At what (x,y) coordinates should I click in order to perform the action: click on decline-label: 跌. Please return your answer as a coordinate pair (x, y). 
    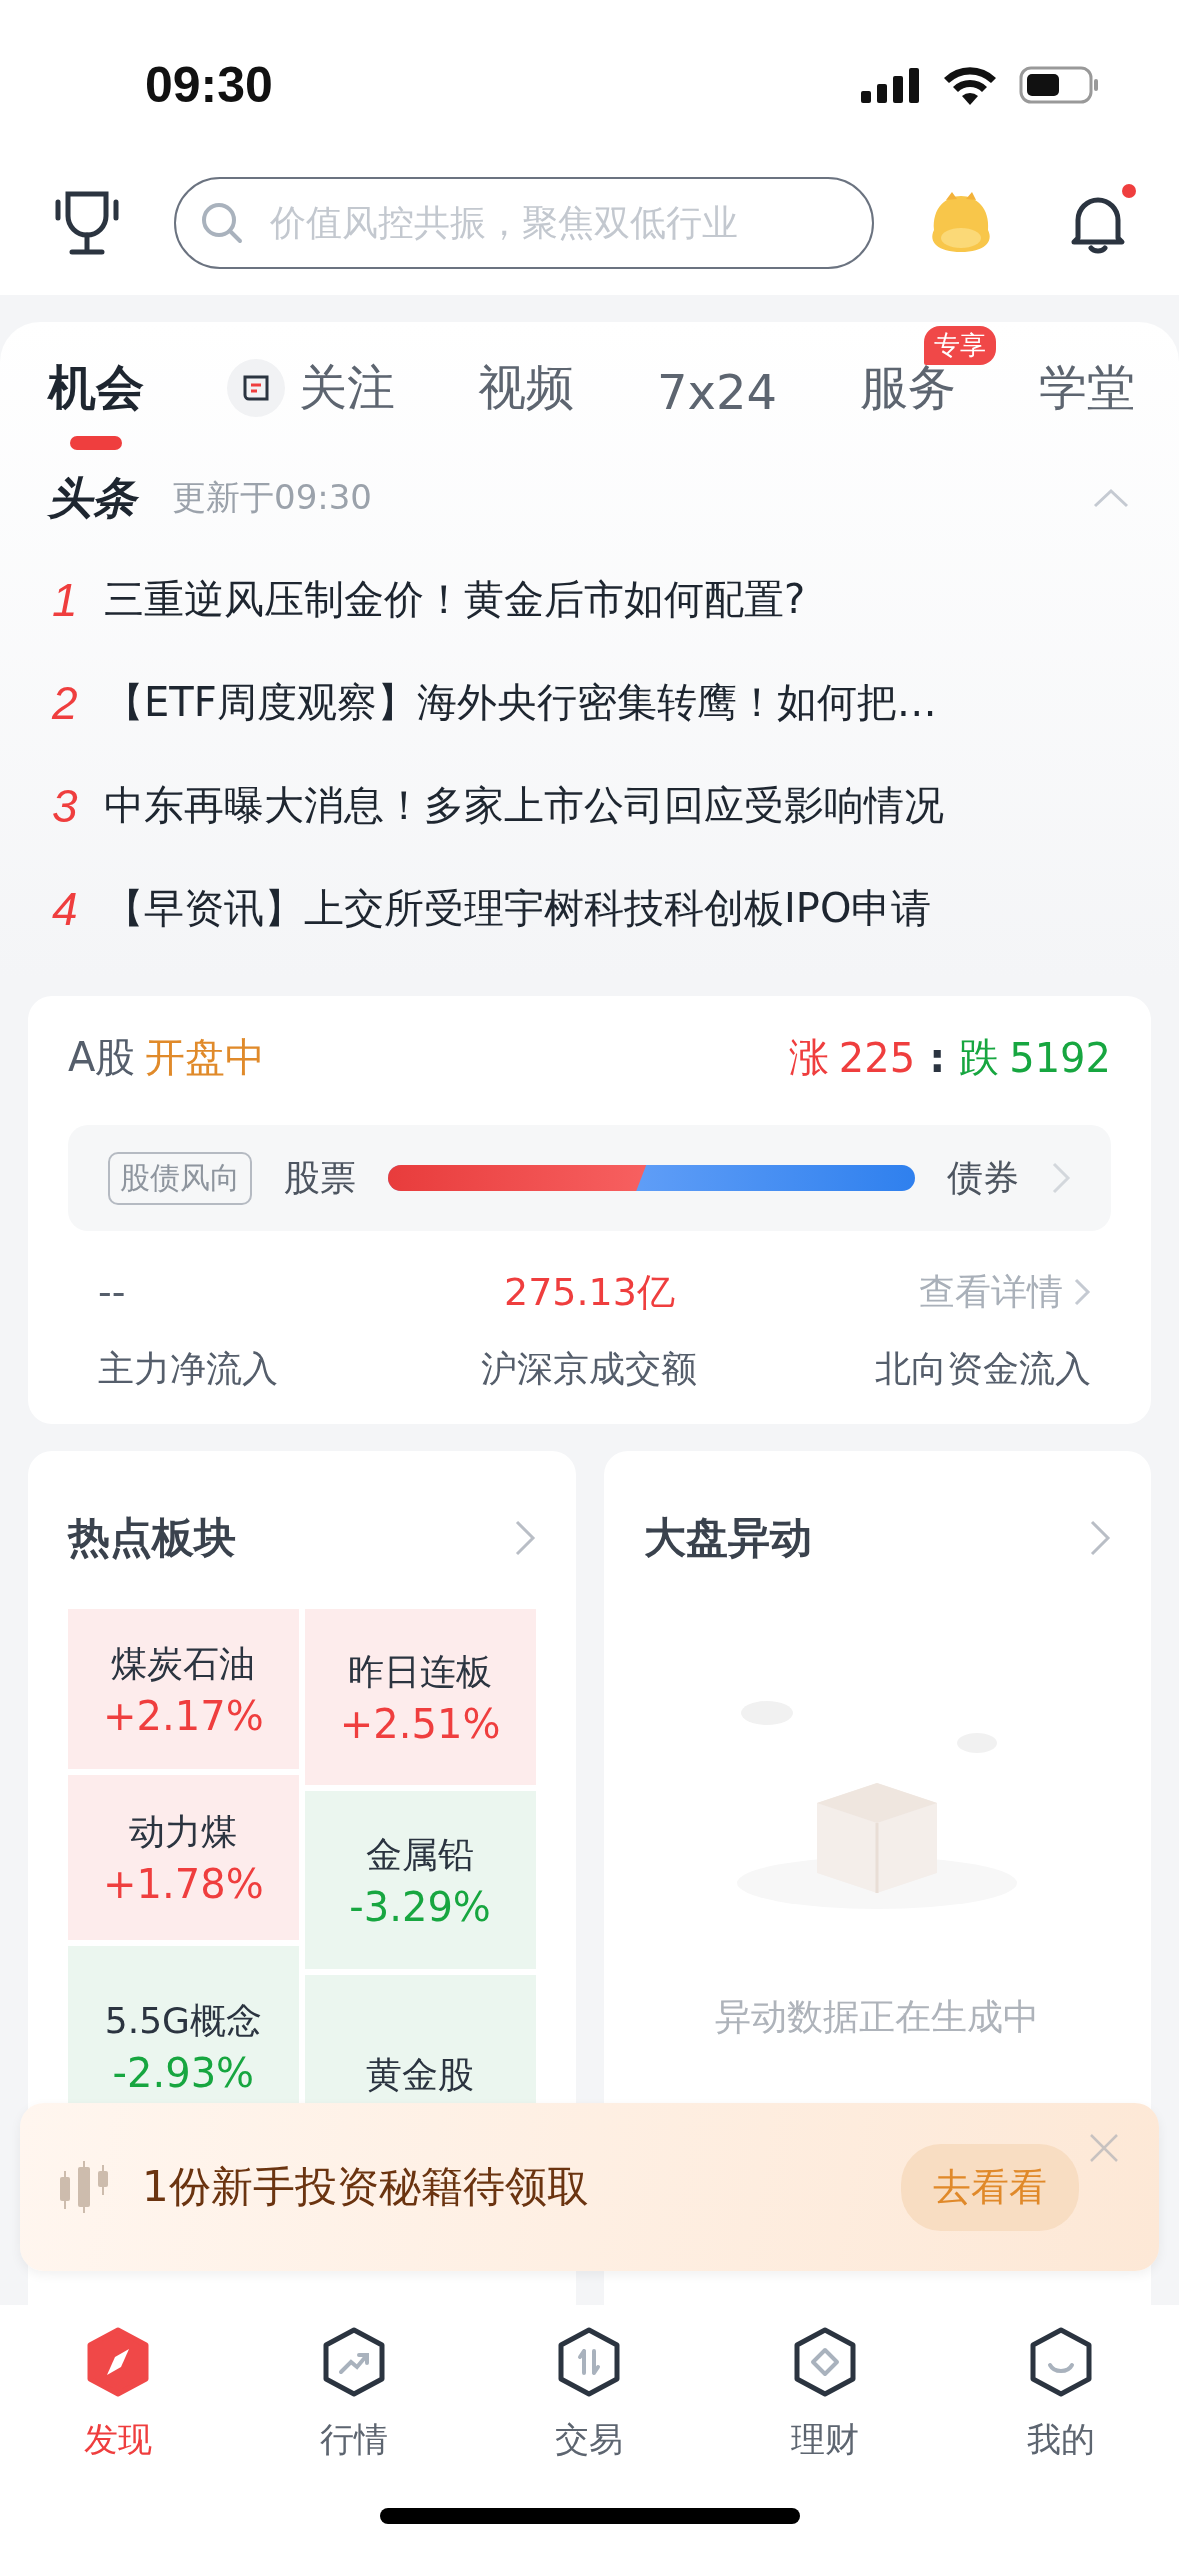
    Looking at the image, I should click on (979, 1057).